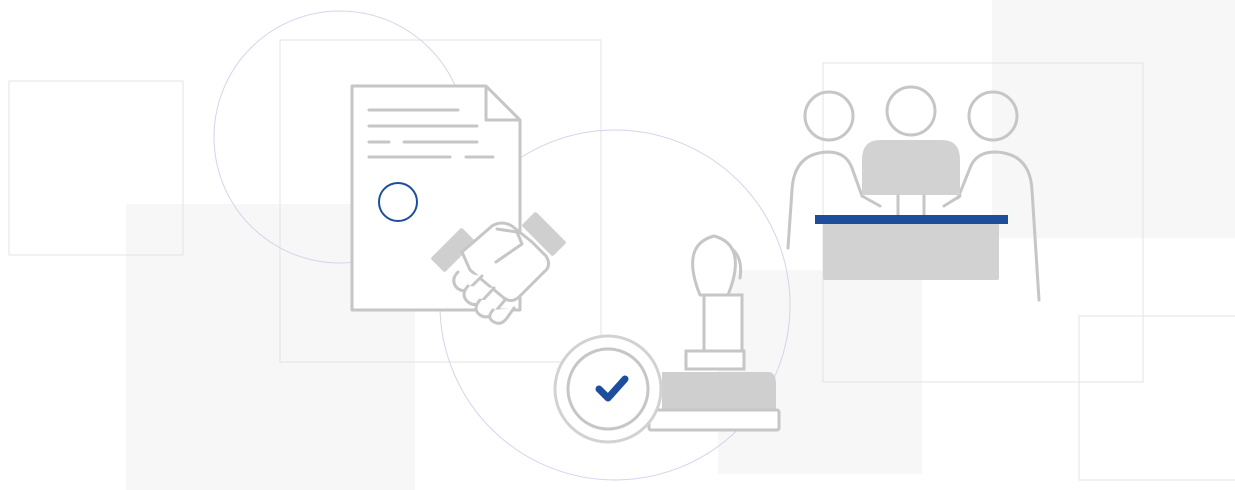  What do you see at coordinates (911, 167) in the screenshot?
I see `person-body-center` at bounding box center [911, 167].